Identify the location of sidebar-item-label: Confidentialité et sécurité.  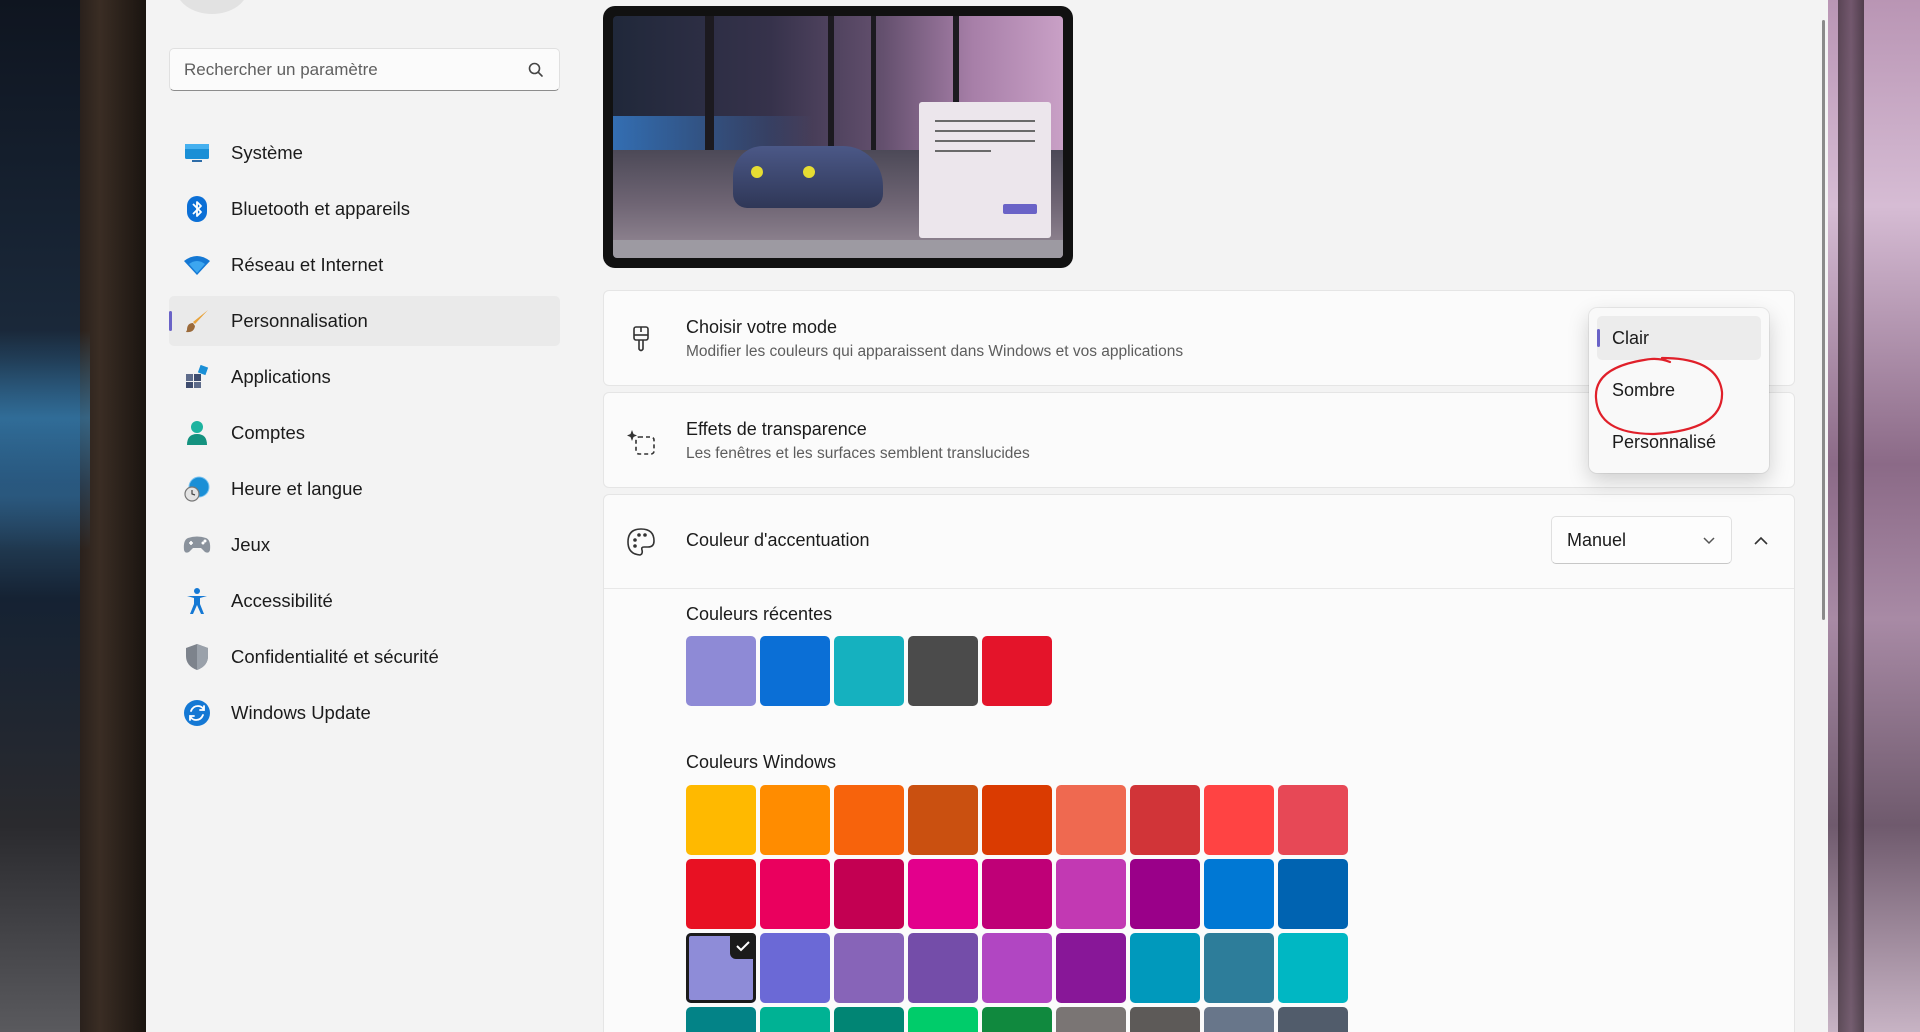
(335, 656).